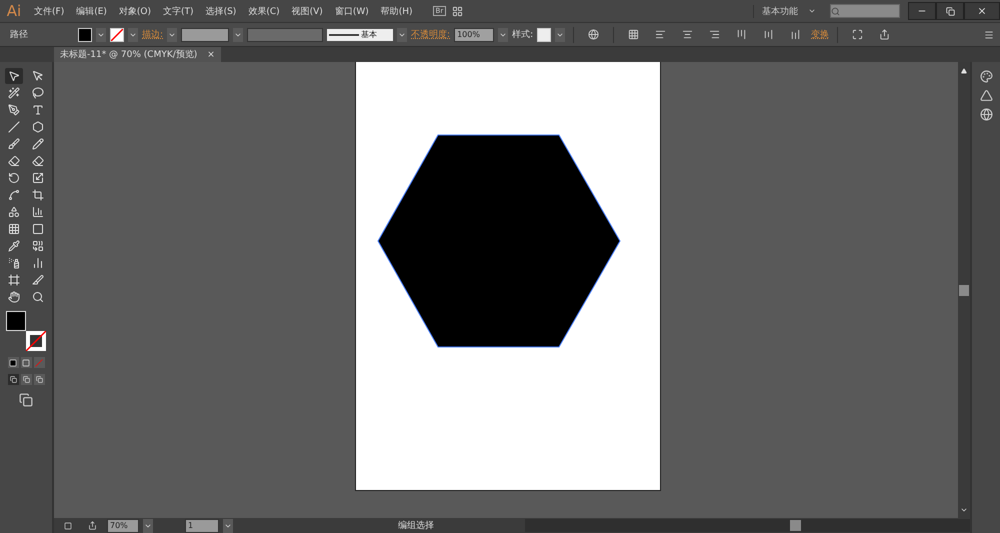 This screenshot has height=533, width=1000. Describe the element at coordinates (285, 35) in the screenshot. I see `variable-width-field` at that location.